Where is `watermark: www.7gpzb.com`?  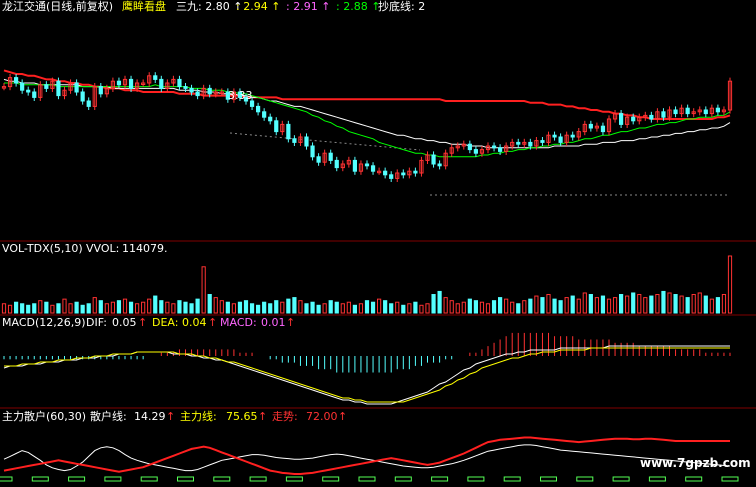 watermark: www.7gpzb.com is located at coordinates (695, 463).